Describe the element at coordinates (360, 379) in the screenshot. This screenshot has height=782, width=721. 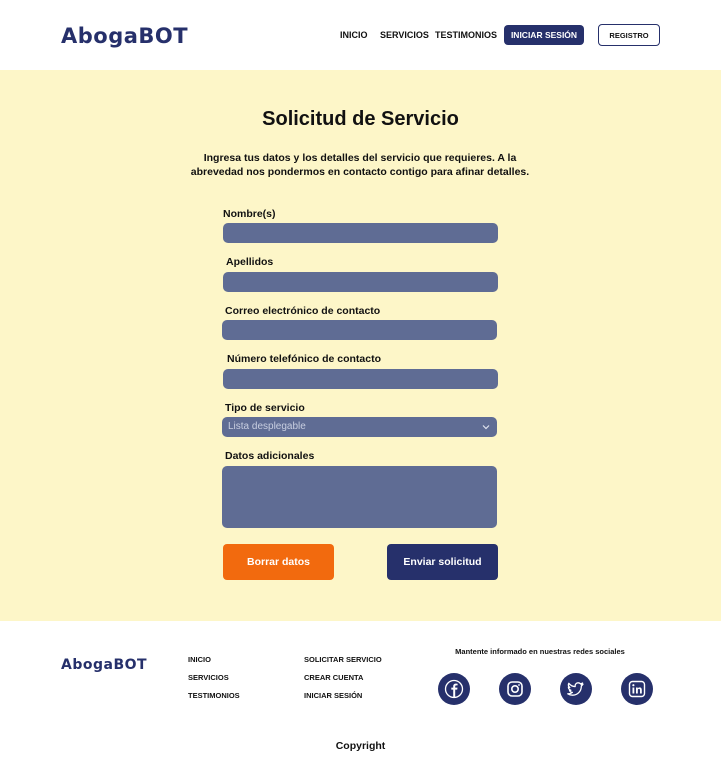
I see `phone-input` at that location.